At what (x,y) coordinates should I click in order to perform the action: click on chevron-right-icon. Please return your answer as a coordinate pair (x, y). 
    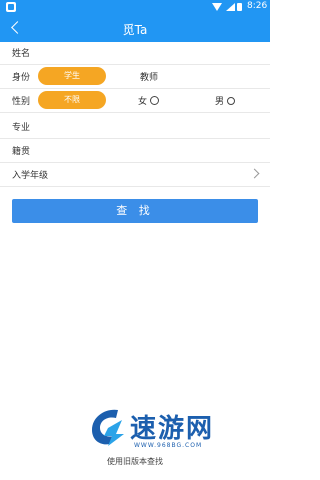
    Looking at the image, I should click on (254, 173).